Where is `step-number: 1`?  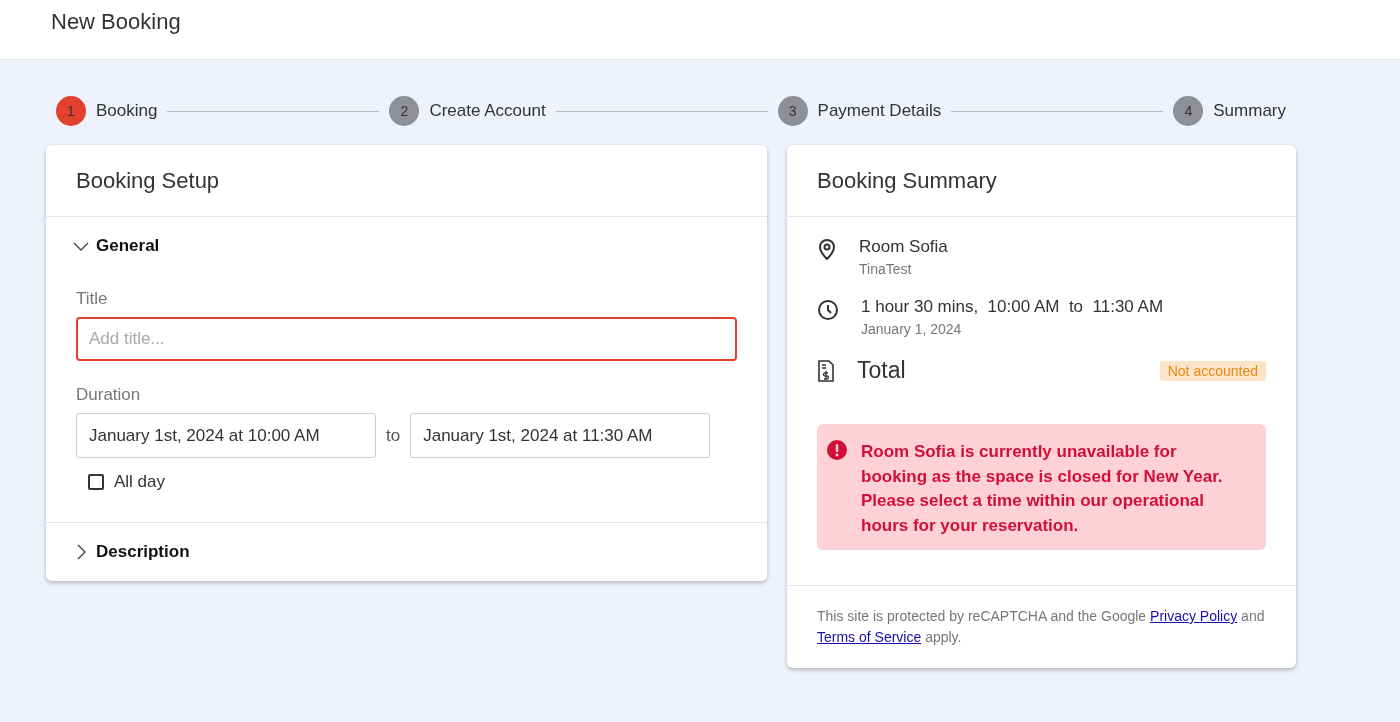 step-number: 1 is located at coordinates (71, 111).